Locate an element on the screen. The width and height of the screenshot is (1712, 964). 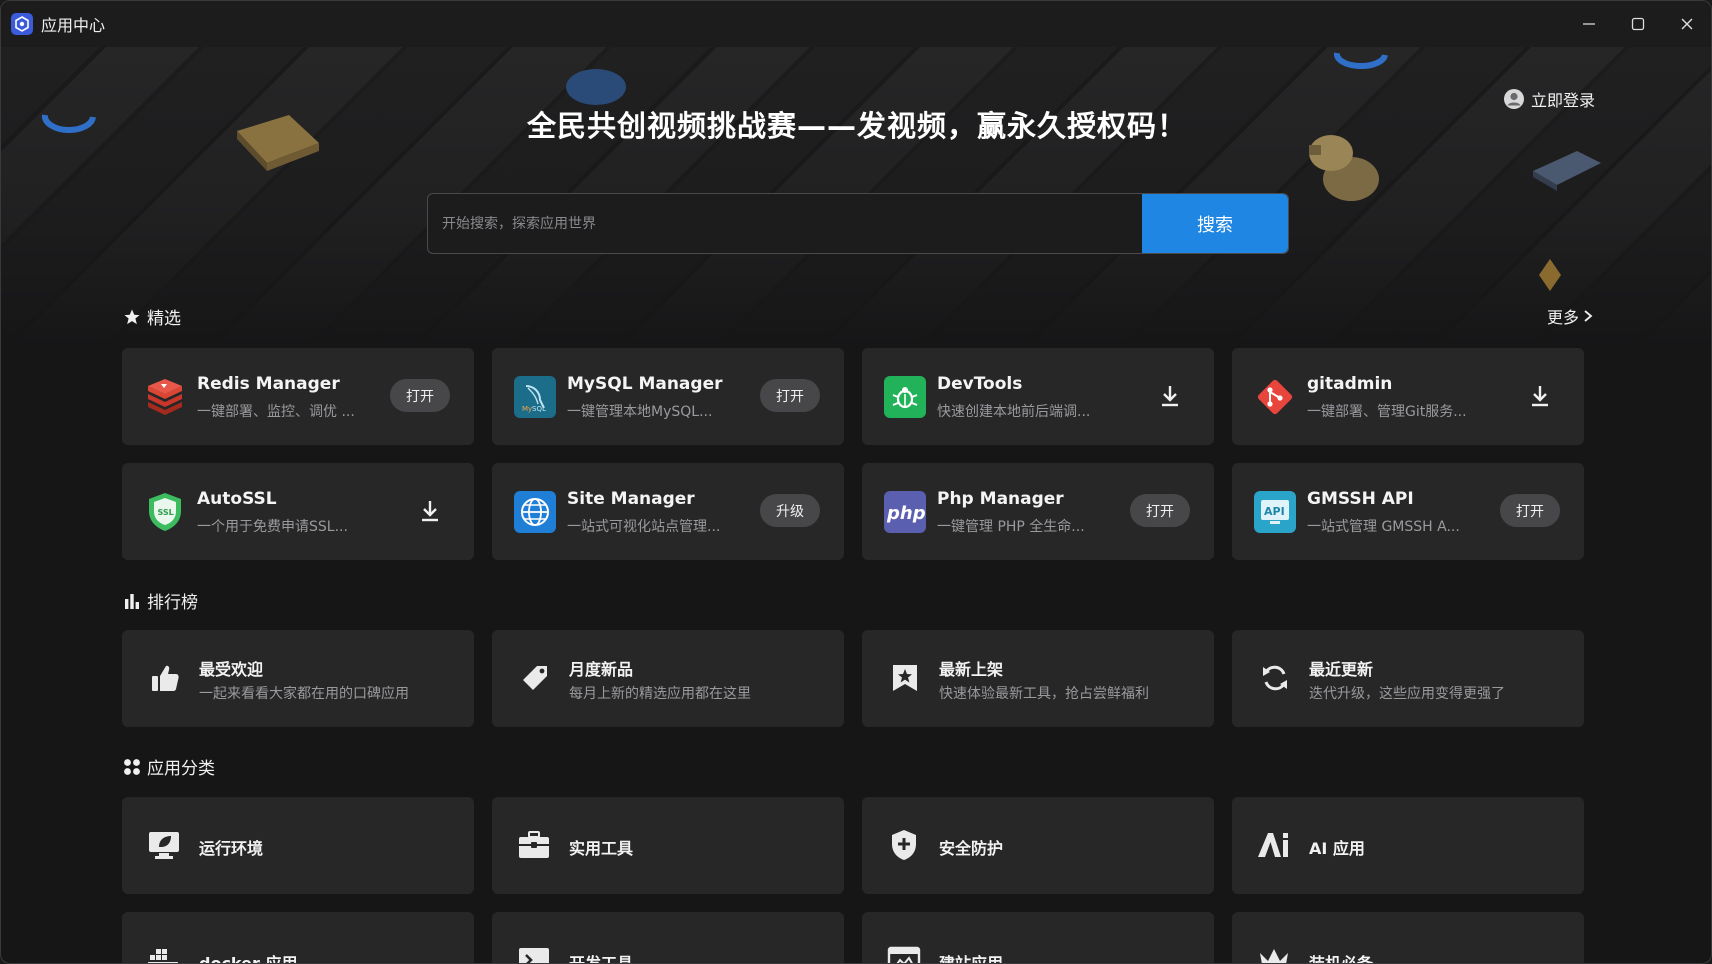
rank-desc: 迭代升级，这些应用变得更强了 is located at coordinates (1407, 694).